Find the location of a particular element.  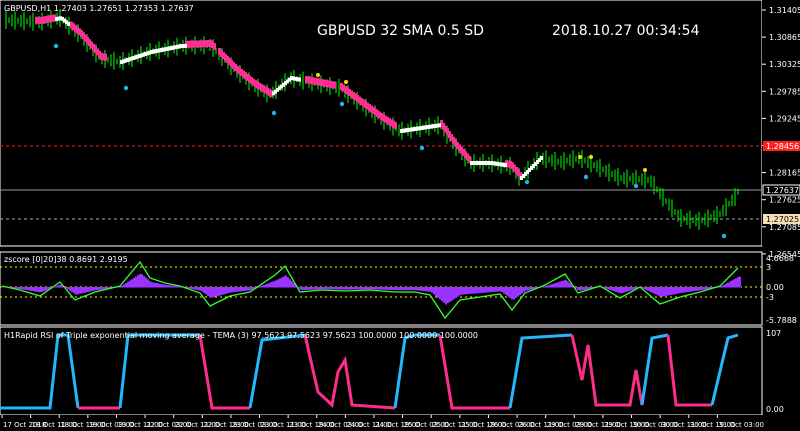

rsi-tick-label: 107 is located at coordinates (773, 333).